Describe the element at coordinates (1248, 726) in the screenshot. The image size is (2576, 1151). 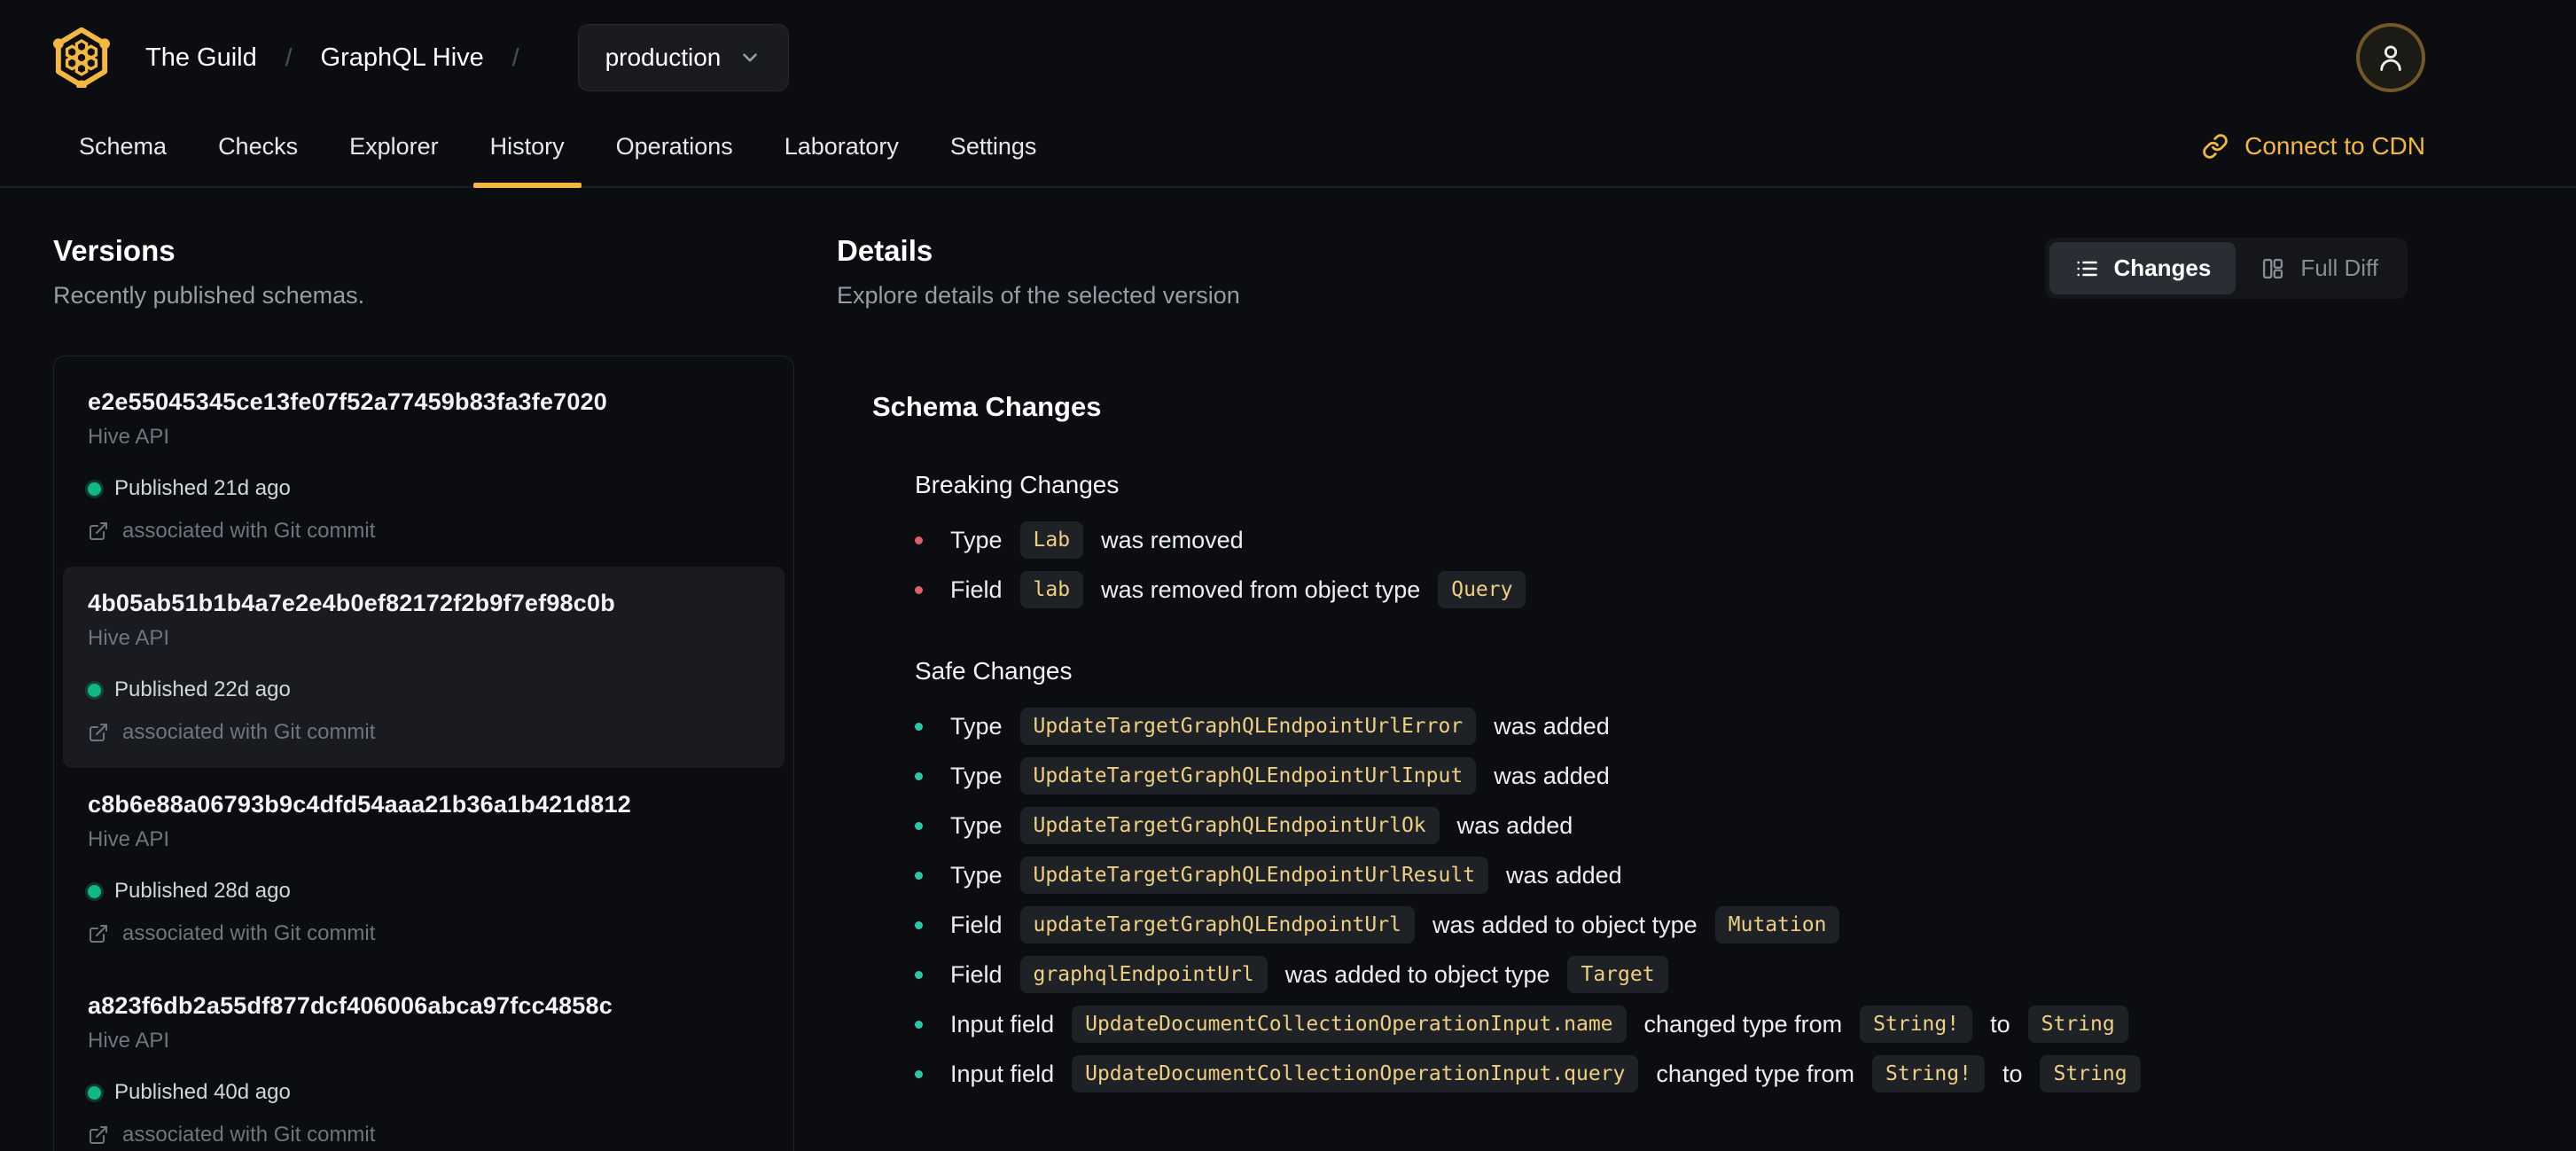
I see `schema-coordinate-badge: UpdateTargetGraphQLEndpointUrlError` at that location.